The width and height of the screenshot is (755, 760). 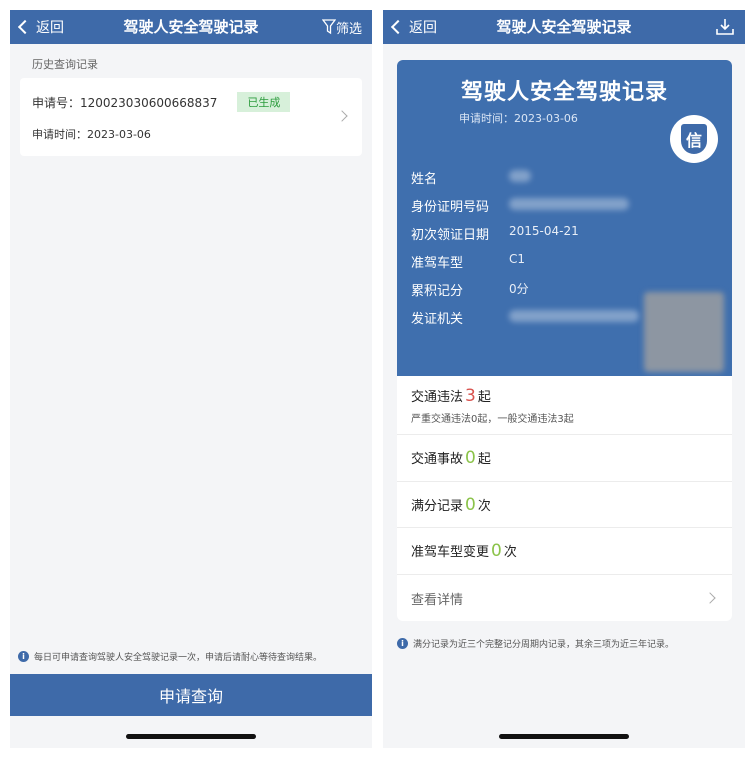 I want to click on field-points: 累积记分 0分, so click(x=470, y=290).